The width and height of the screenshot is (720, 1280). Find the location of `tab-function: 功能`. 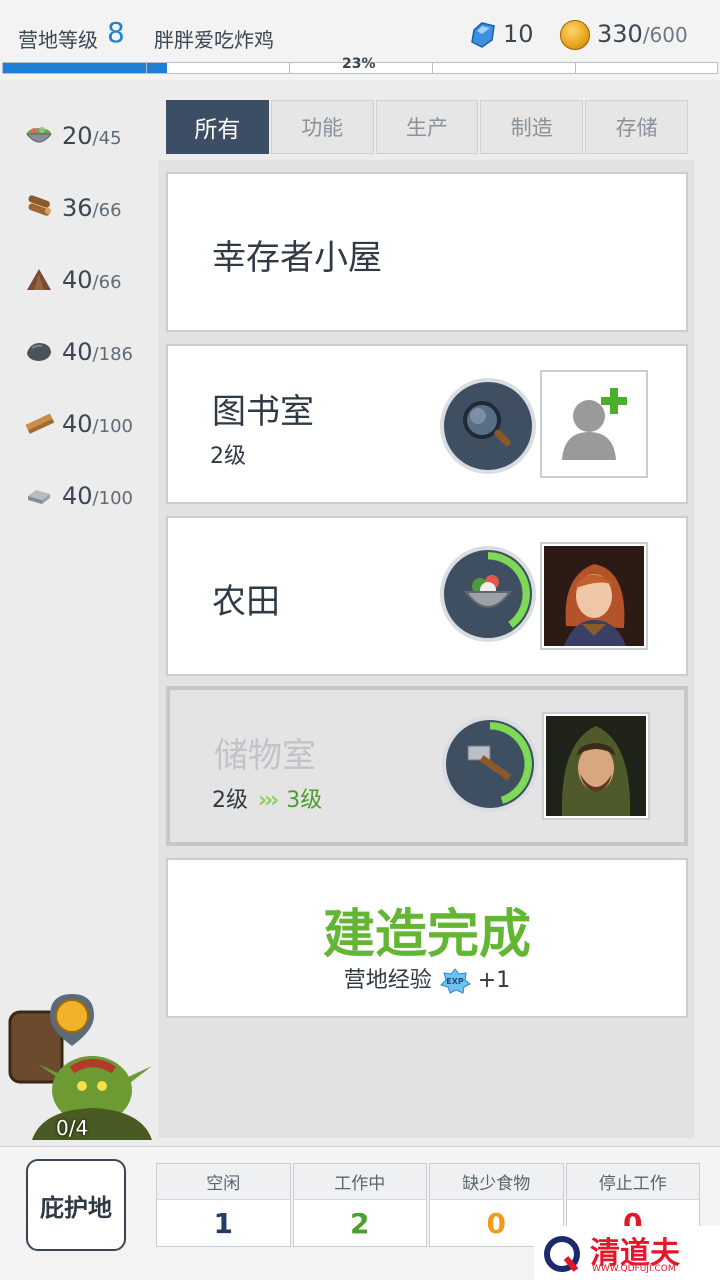

tab-function: 功能 is located at coordinates (322, 127).